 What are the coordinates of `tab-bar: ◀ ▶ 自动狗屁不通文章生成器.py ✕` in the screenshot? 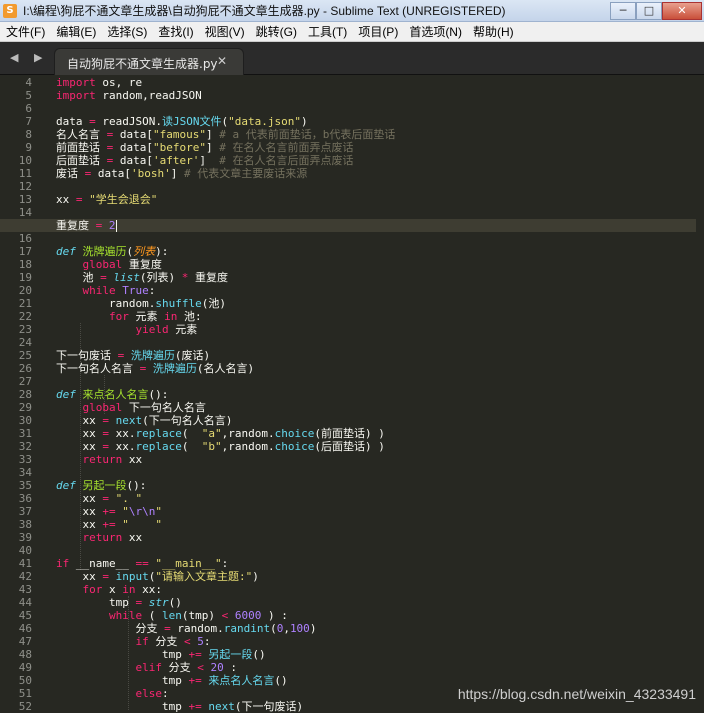 It's located at (352, 58).